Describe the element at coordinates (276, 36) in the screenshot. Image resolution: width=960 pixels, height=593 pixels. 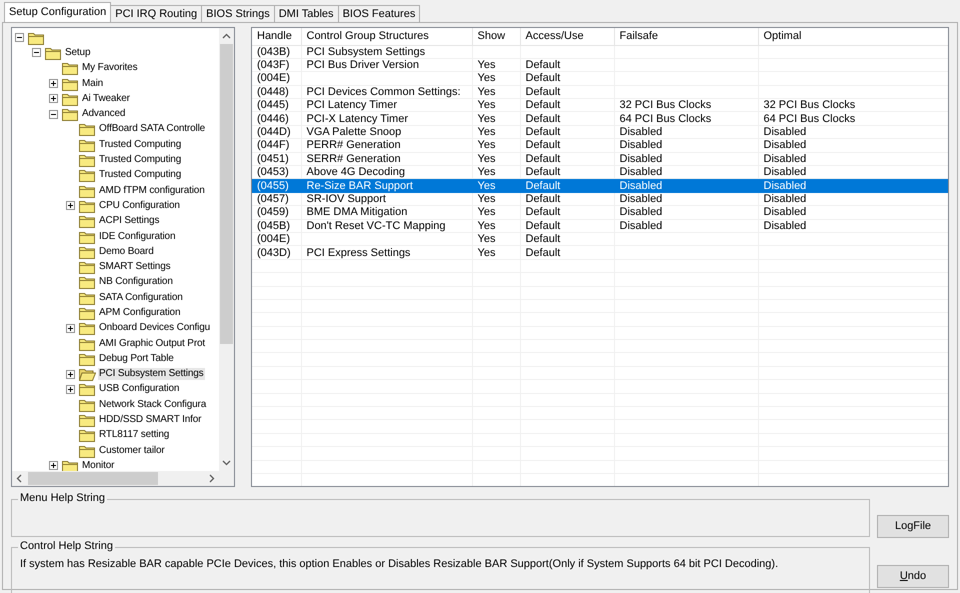
I see `column-header: Handle` at that location.